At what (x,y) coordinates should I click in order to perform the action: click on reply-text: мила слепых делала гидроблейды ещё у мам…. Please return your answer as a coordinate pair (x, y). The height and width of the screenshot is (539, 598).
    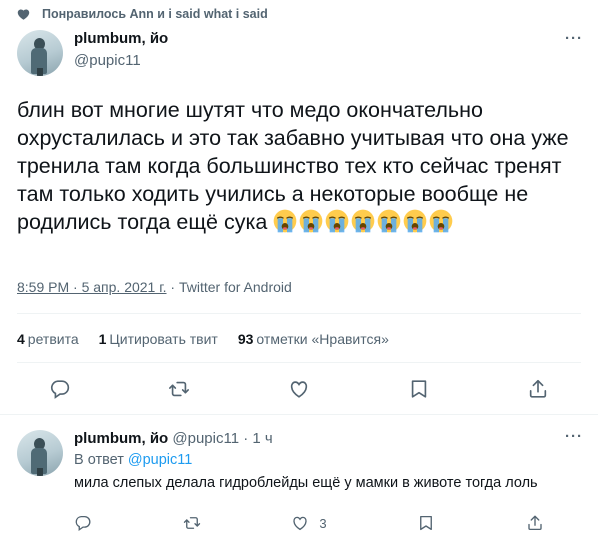
    Looking at the image, I should click on (306, 483).